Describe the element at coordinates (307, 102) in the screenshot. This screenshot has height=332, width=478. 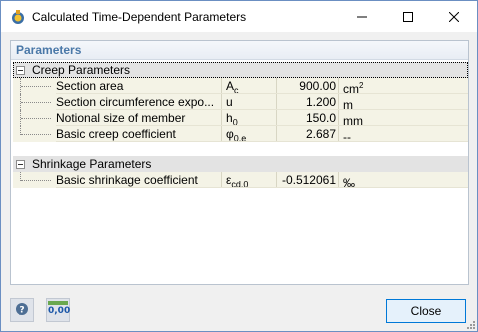
I see `param-value: 1.200` at that location.